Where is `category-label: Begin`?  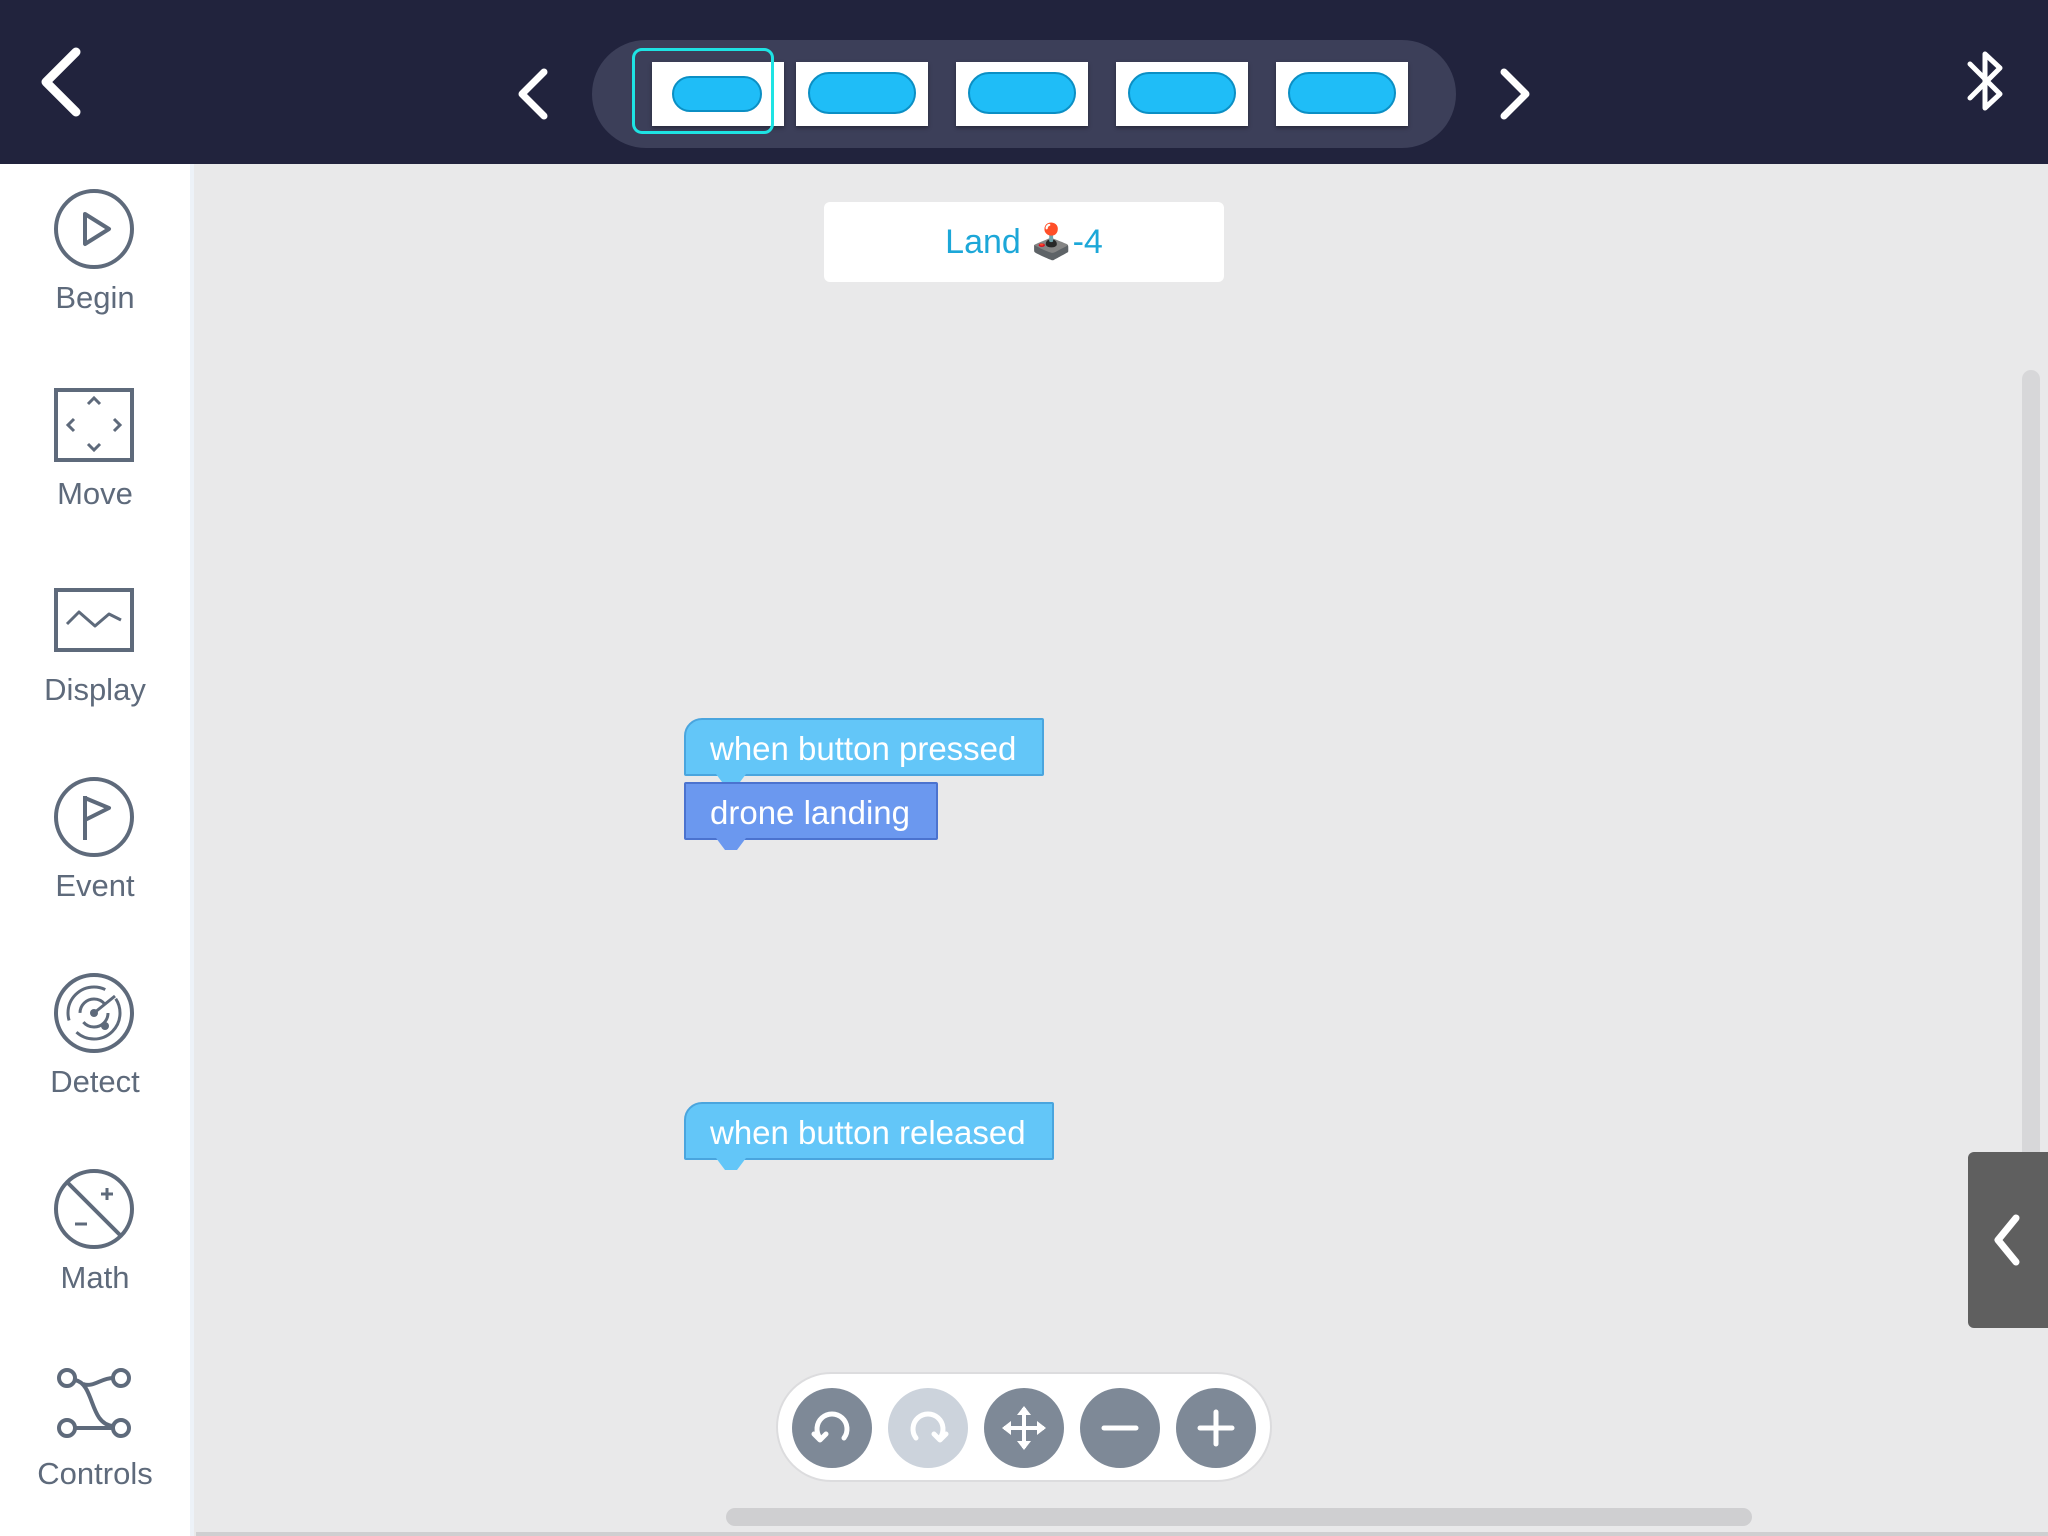 category-label: Begin is located at coordinates (95, 297).